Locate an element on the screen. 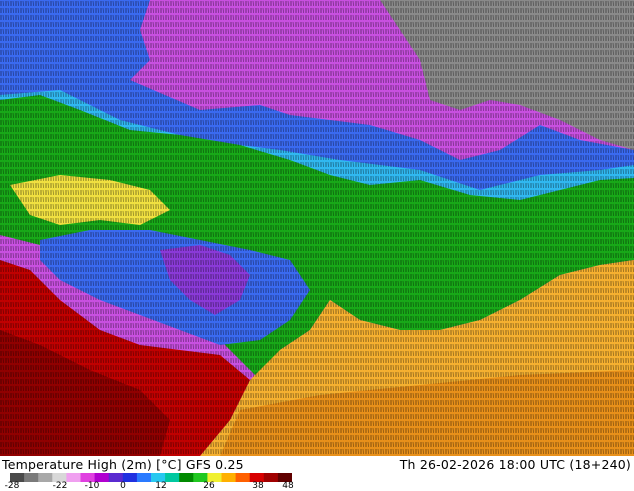 The image size is (634, 491). valid-time: Th 26-02-2026 18:00 UTC (18+240) is located at coordinates (515, 464).